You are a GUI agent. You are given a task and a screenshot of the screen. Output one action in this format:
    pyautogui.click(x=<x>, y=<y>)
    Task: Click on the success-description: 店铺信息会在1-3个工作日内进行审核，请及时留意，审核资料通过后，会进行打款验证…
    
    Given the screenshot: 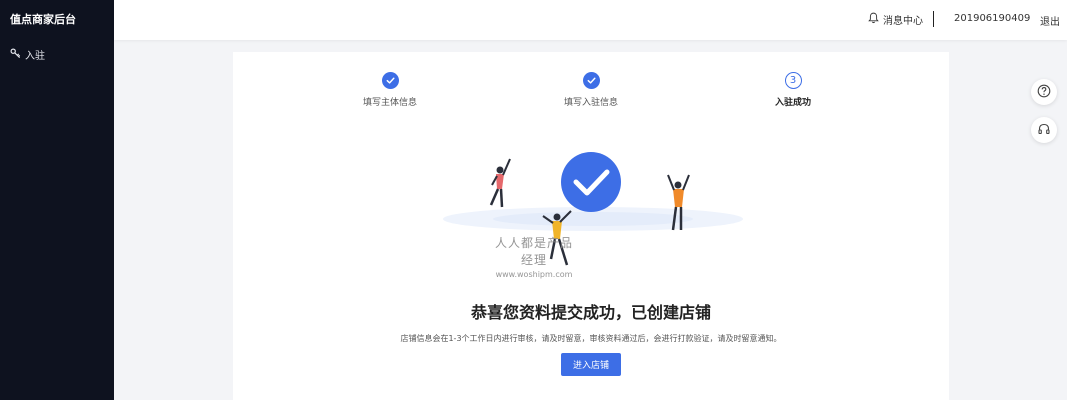 What is the action you would take?
    pyautogui.click(x=591, y=338)
    